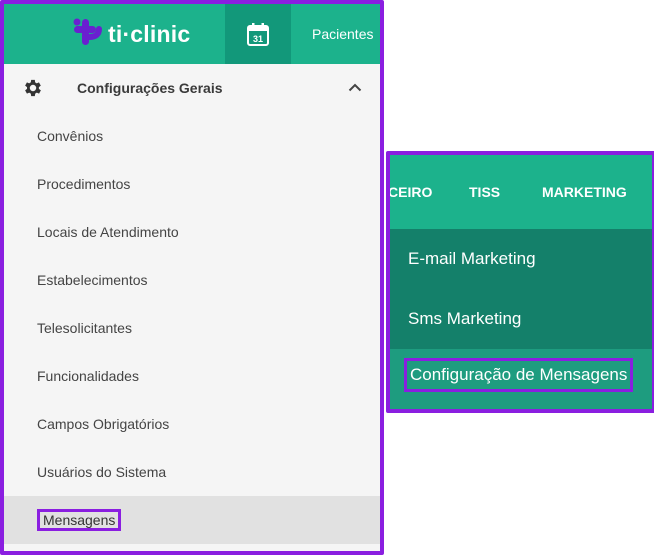  I want to click on menu-item-locais-de-atendimento: Locais de Atendimento, so click(192, 232).